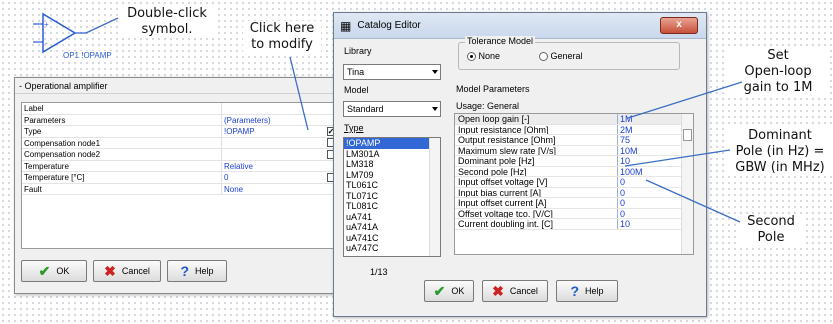 The width and height of the screenshot is (833, 324). What do you see at coordinates (389, 25) in the screenshot?
I see `catalog-title: Catalog Editor` at bounding box center [389, 25].